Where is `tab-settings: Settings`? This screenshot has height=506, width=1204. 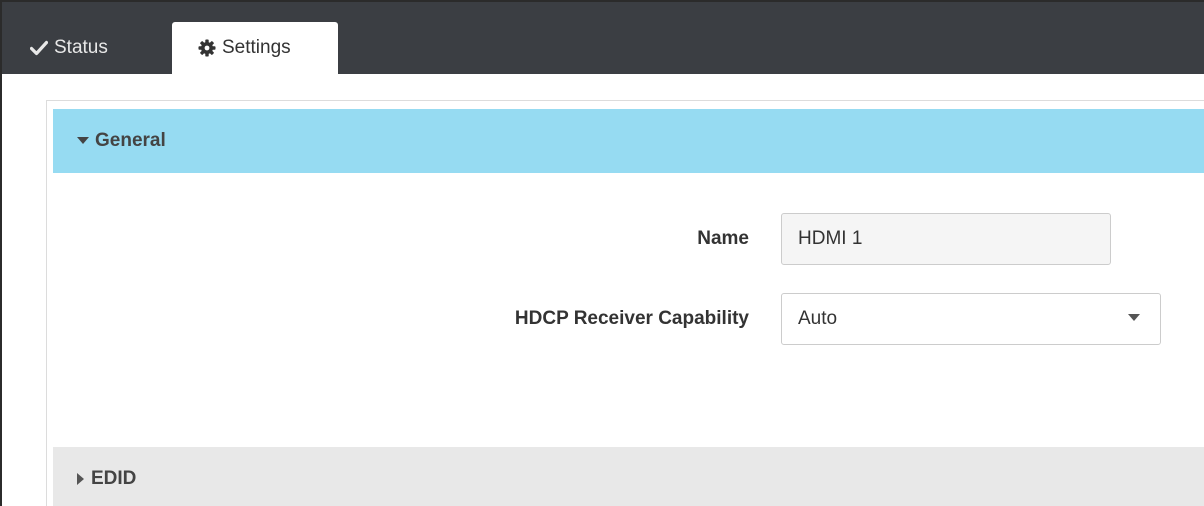
tab-settings: Settings is located at coordinates (255, 48).